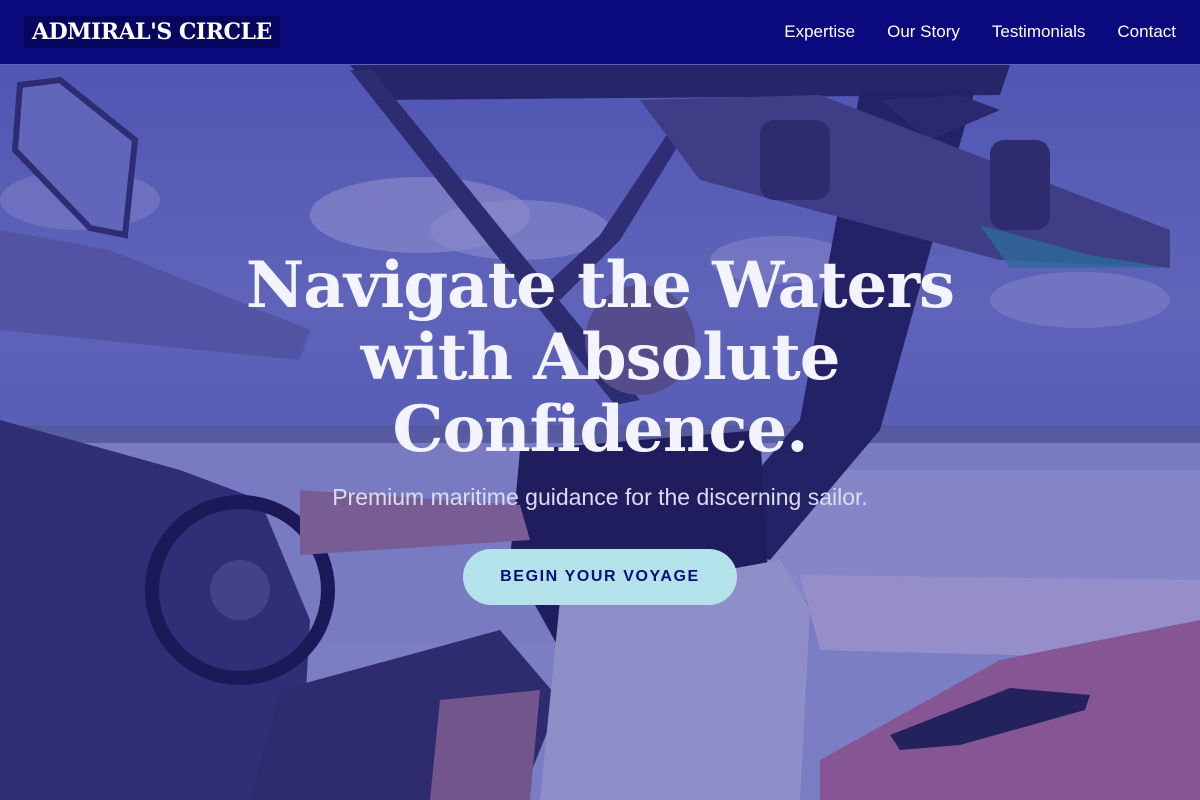 The height and width of the screenshot is (800, 1200). What do you see at coordinates (980, 32) in the screenshot?
I see `main-nav: Expertise Our Story Testimonials Contact` at bounding box center [980, 32].